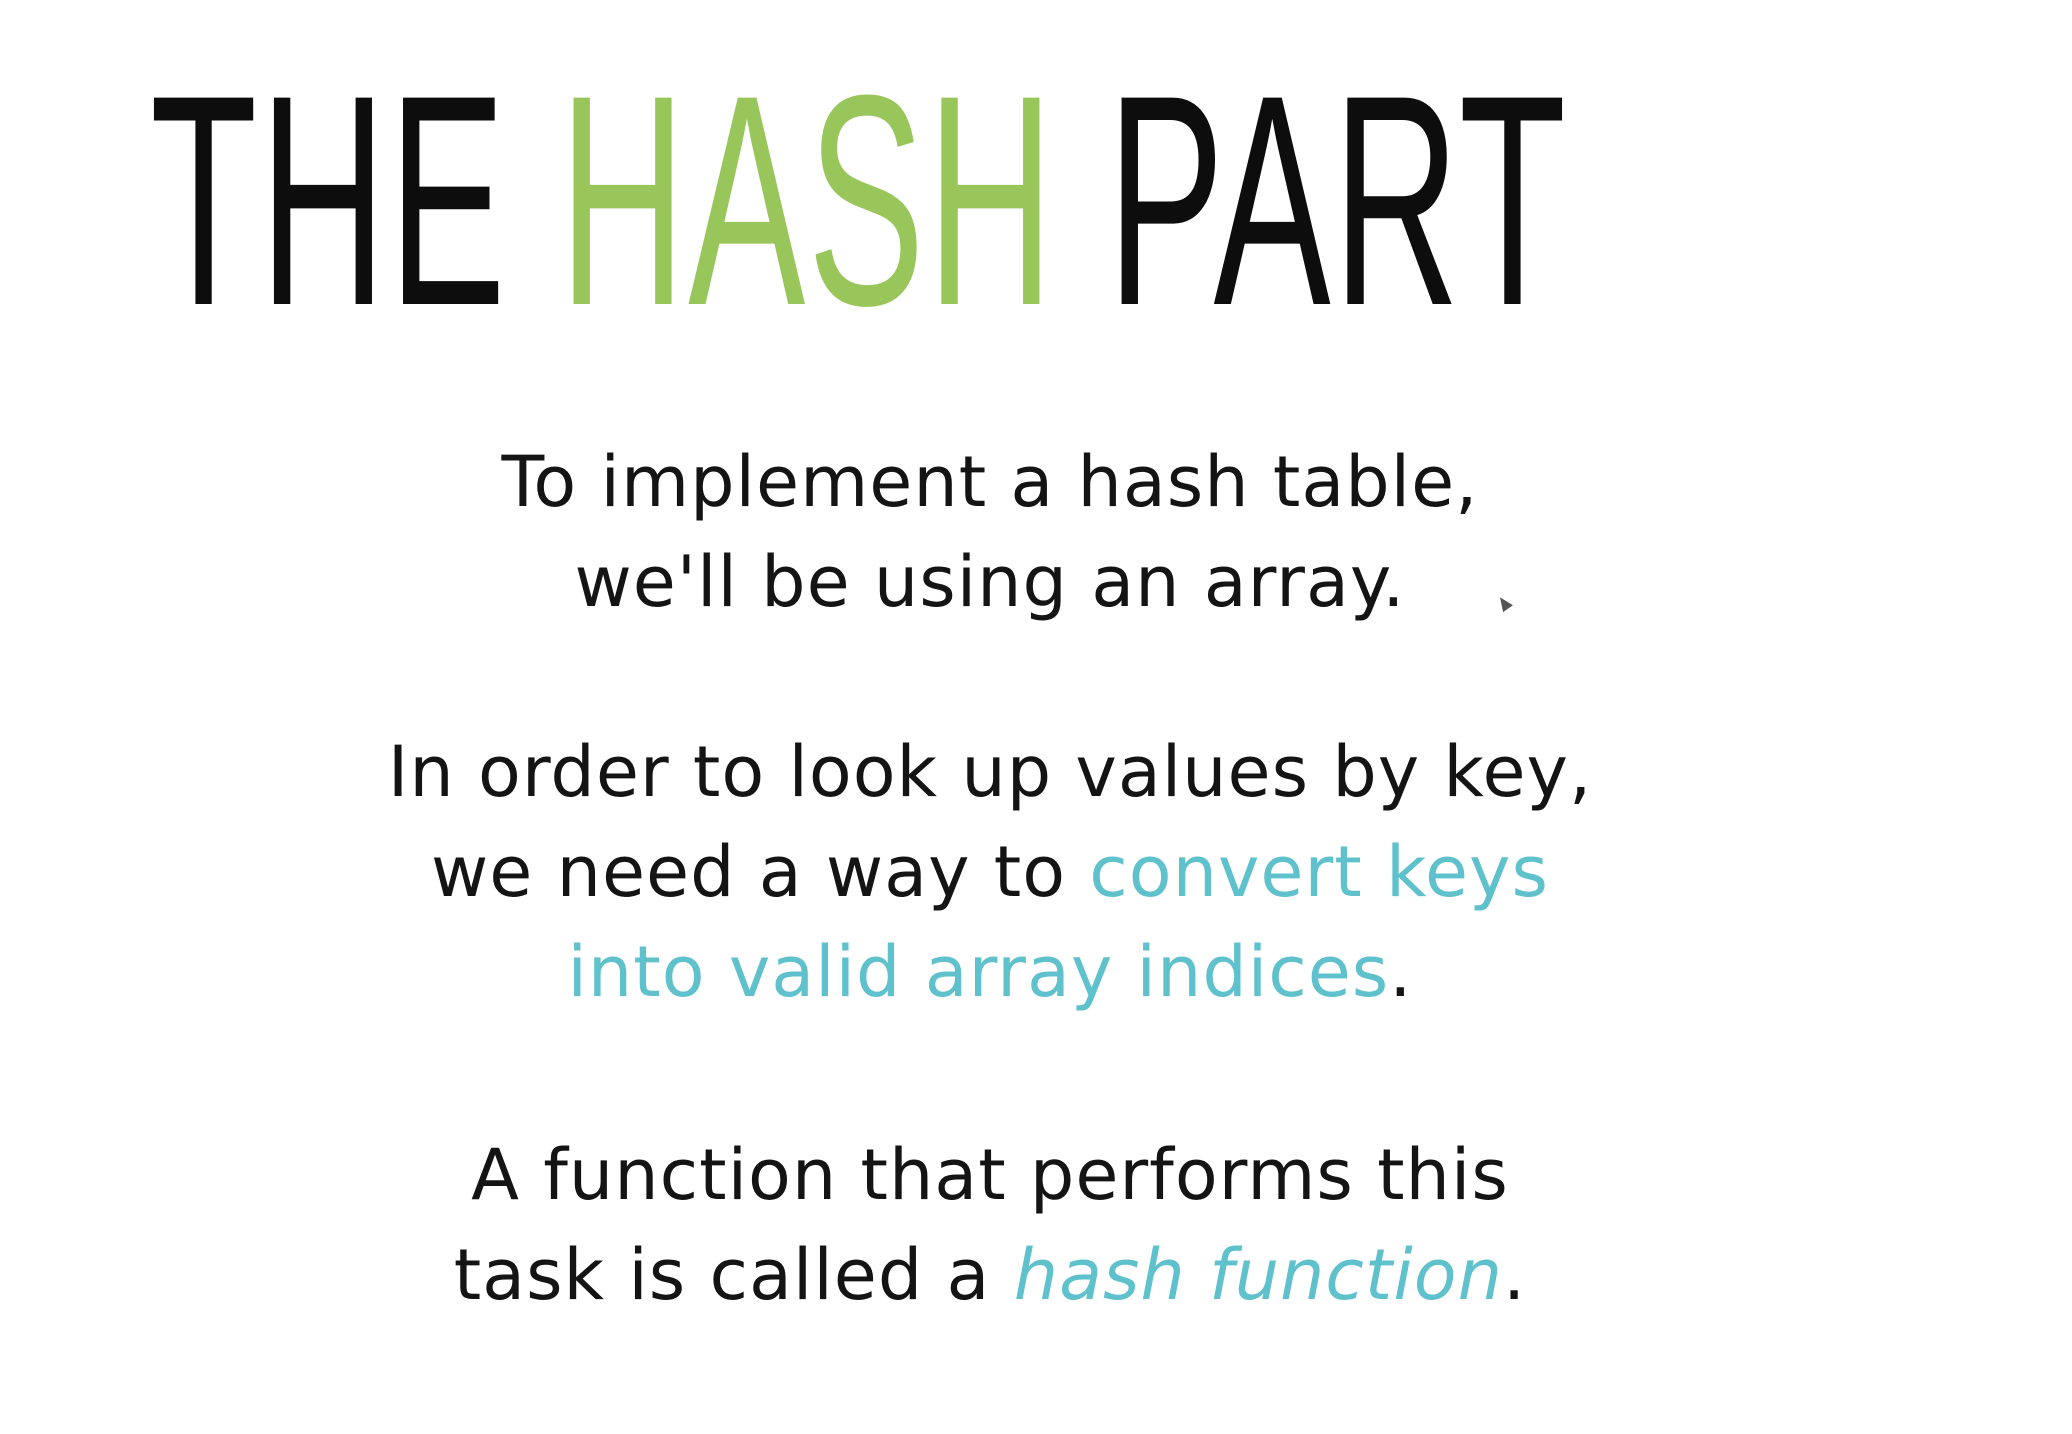 The width and height of the screenshot is (2072, 1434). What do you see at coordinates (990, 772) in the screenshot?
I see `paragraph-lookup-line1: In order to look up values by key,` at bounding box center [990, 772].